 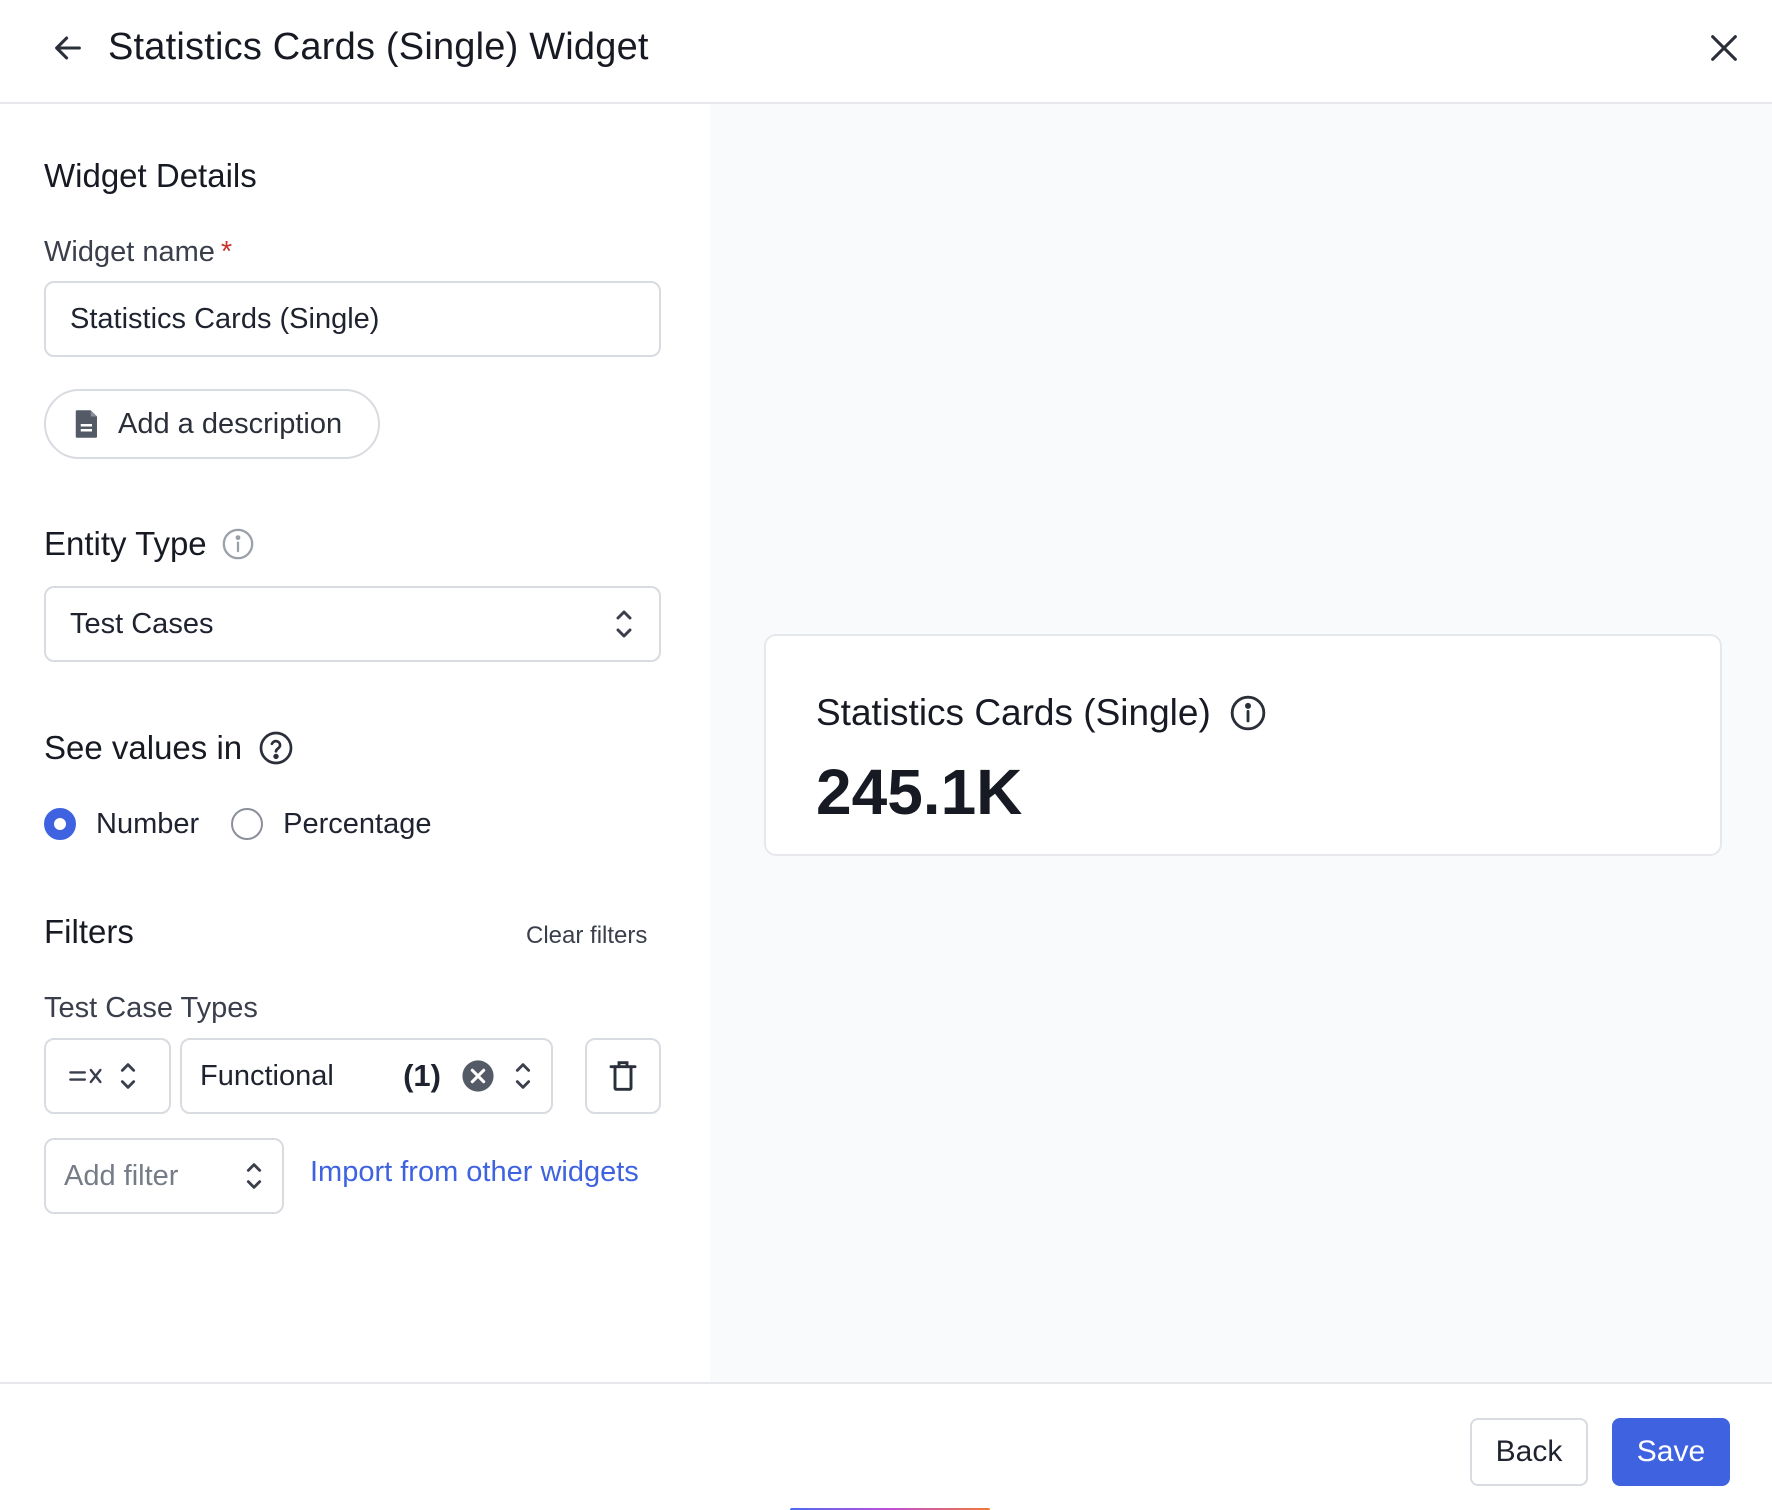 I want to click on save-button: Save, so click(x=1671, y=1452).